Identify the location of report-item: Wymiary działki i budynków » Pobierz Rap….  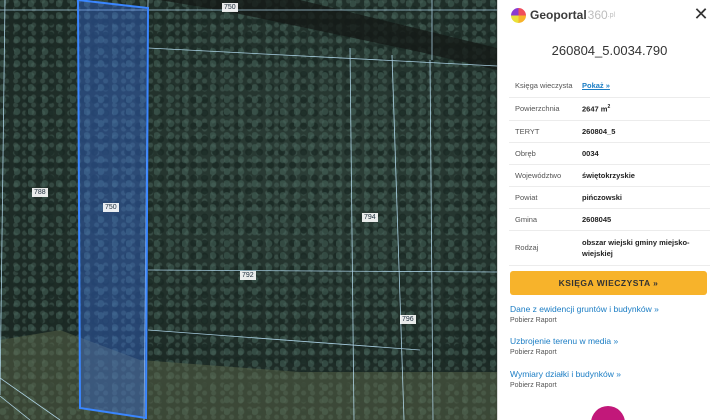
(610, 379).